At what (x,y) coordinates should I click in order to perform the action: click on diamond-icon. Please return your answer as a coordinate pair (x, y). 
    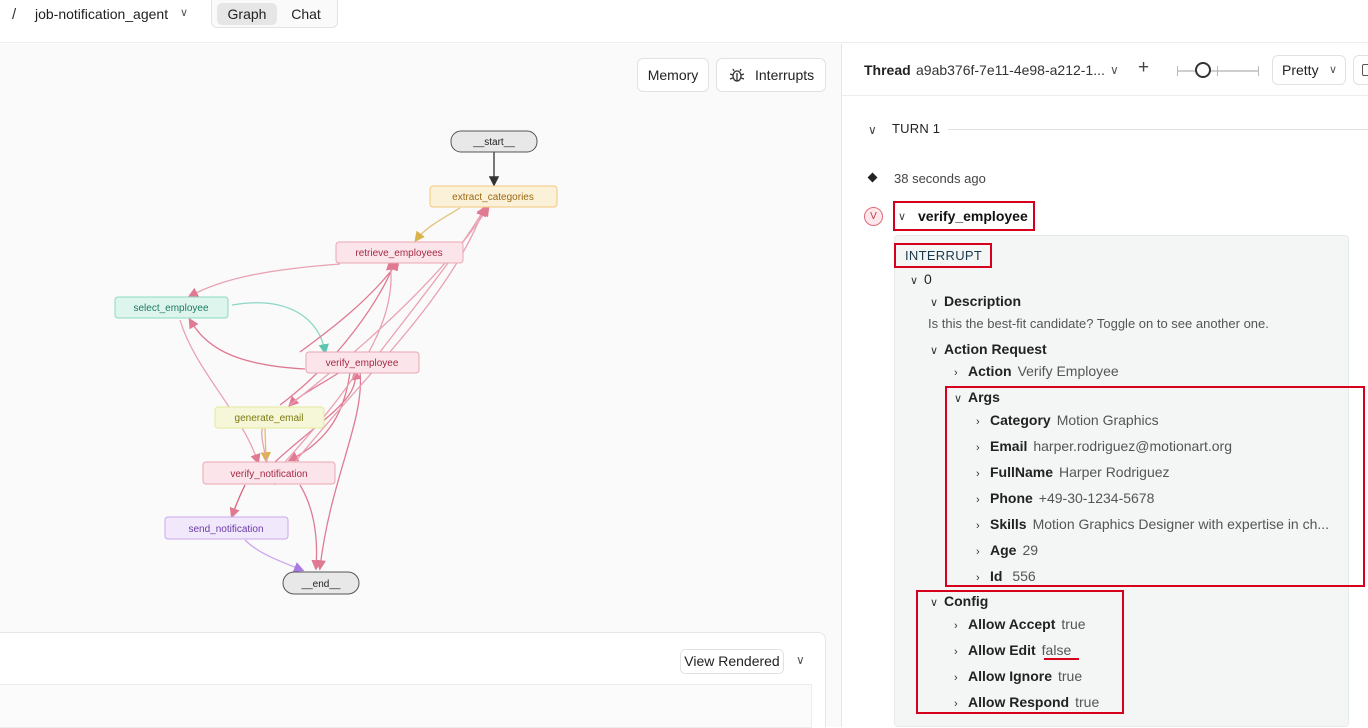
    Looking at the image, I should click on (872, 177).